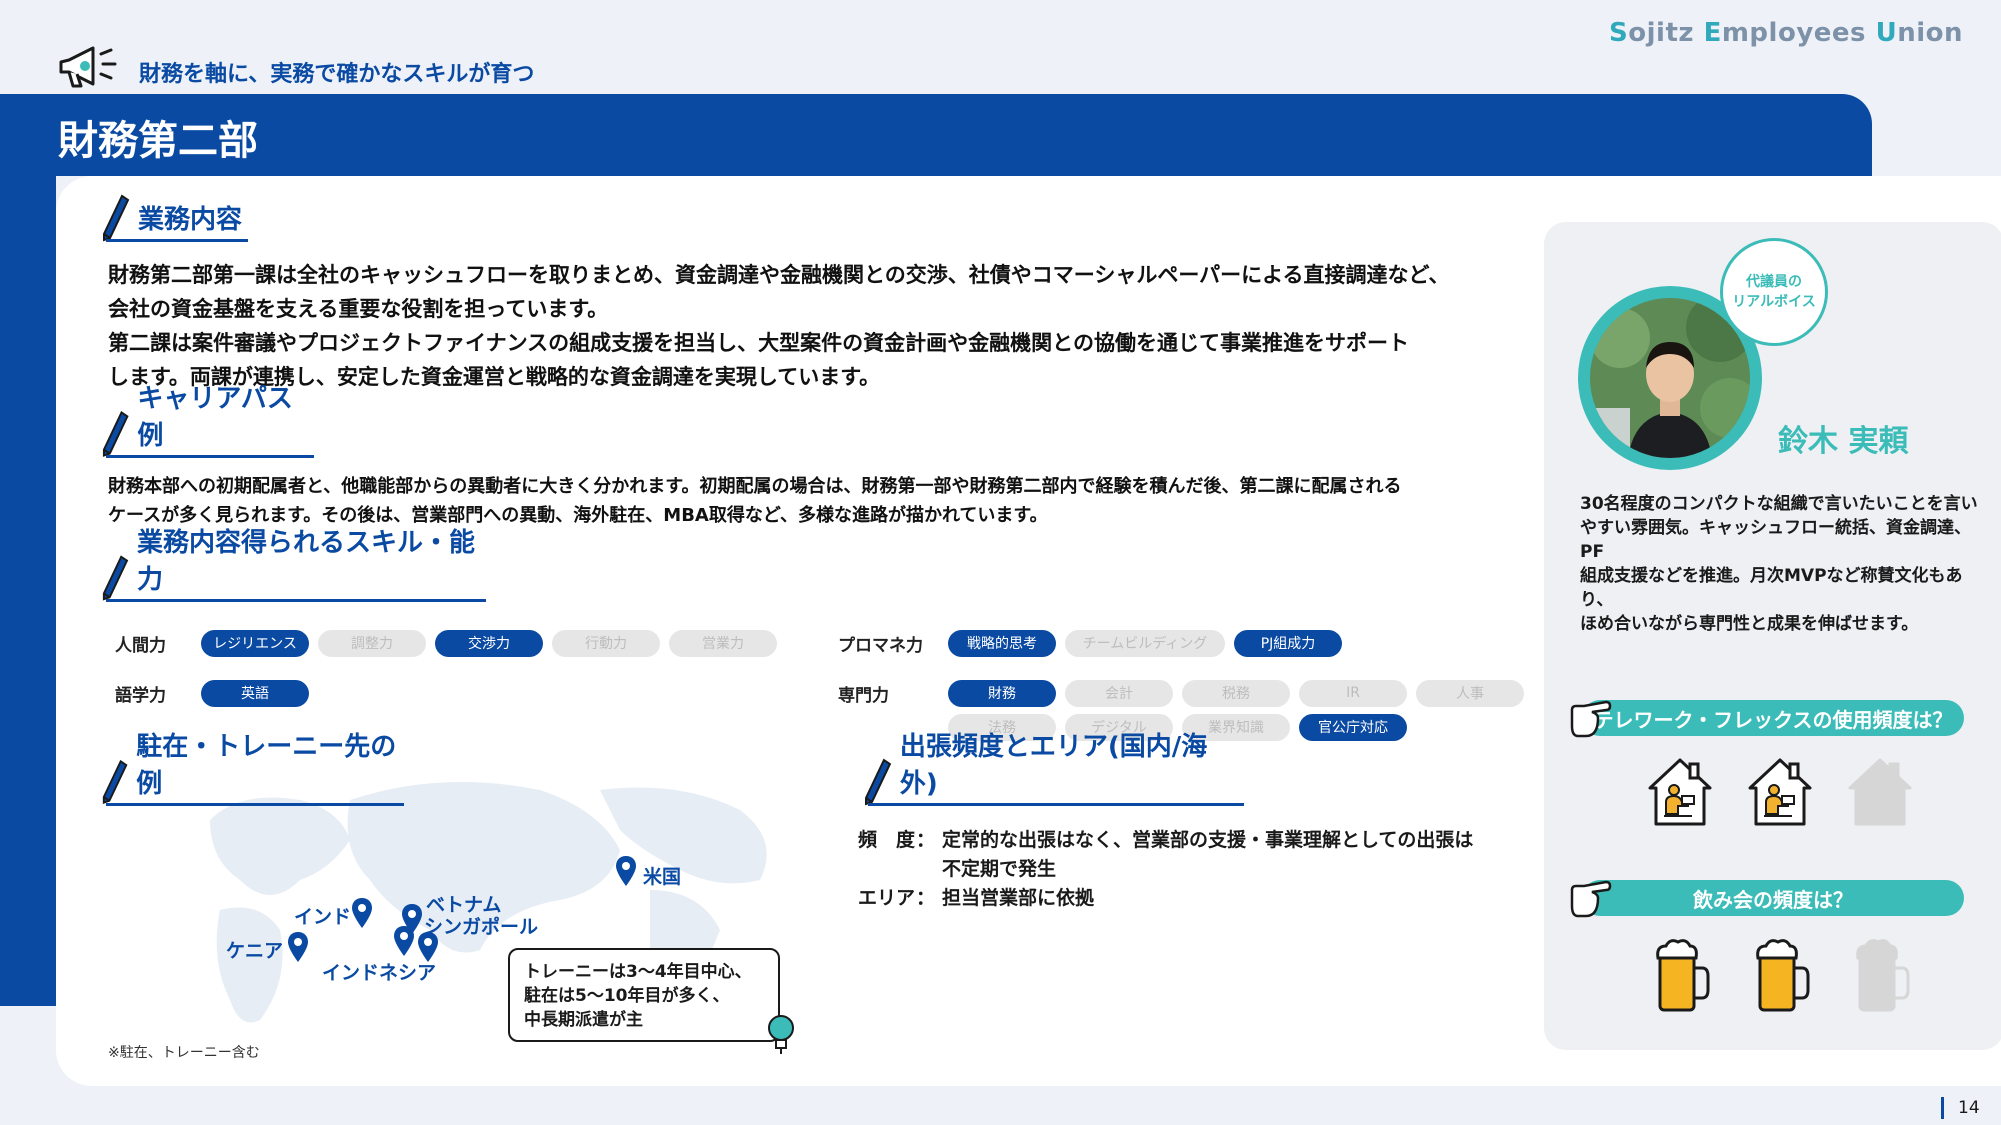 The height and width of the screenshot is (1125, 2001). What do you see at coordinates (184, 1053) in the screenshot?
I see `footnote: ※駐在、トレーニー含む` at bounding box center [184, 1053].